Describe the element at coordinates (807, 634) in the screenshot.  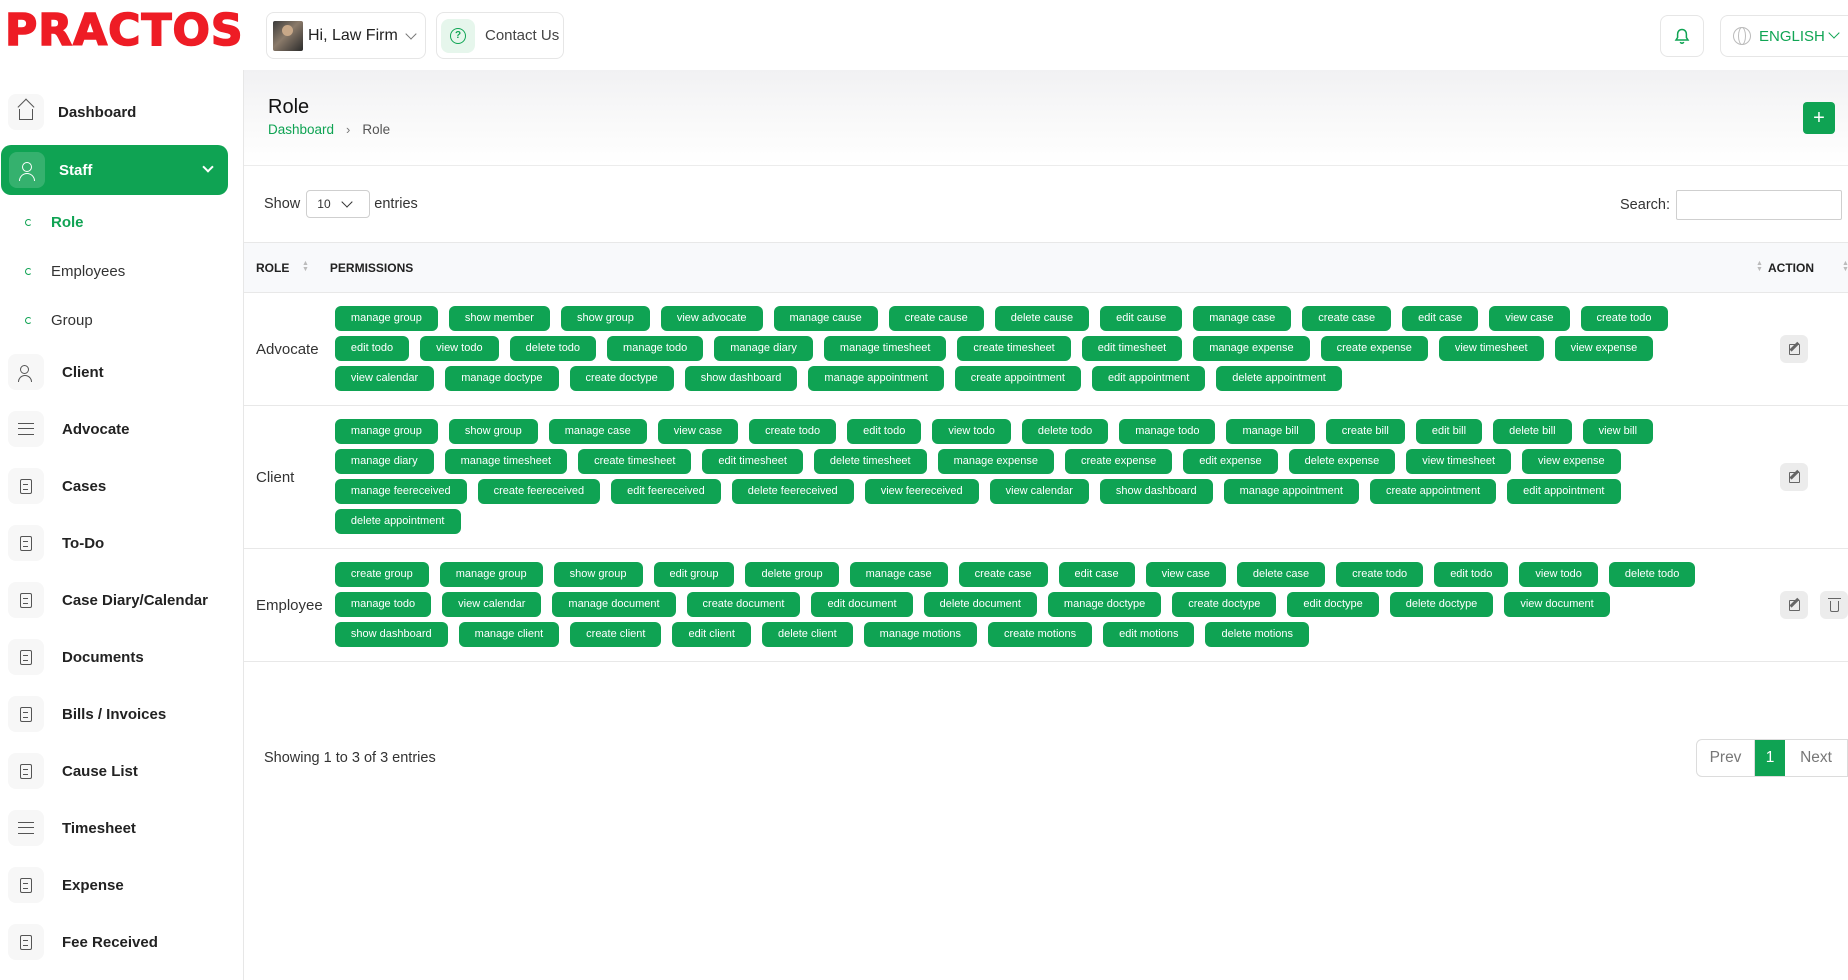
I see `permission-badge: delete client` at that location.